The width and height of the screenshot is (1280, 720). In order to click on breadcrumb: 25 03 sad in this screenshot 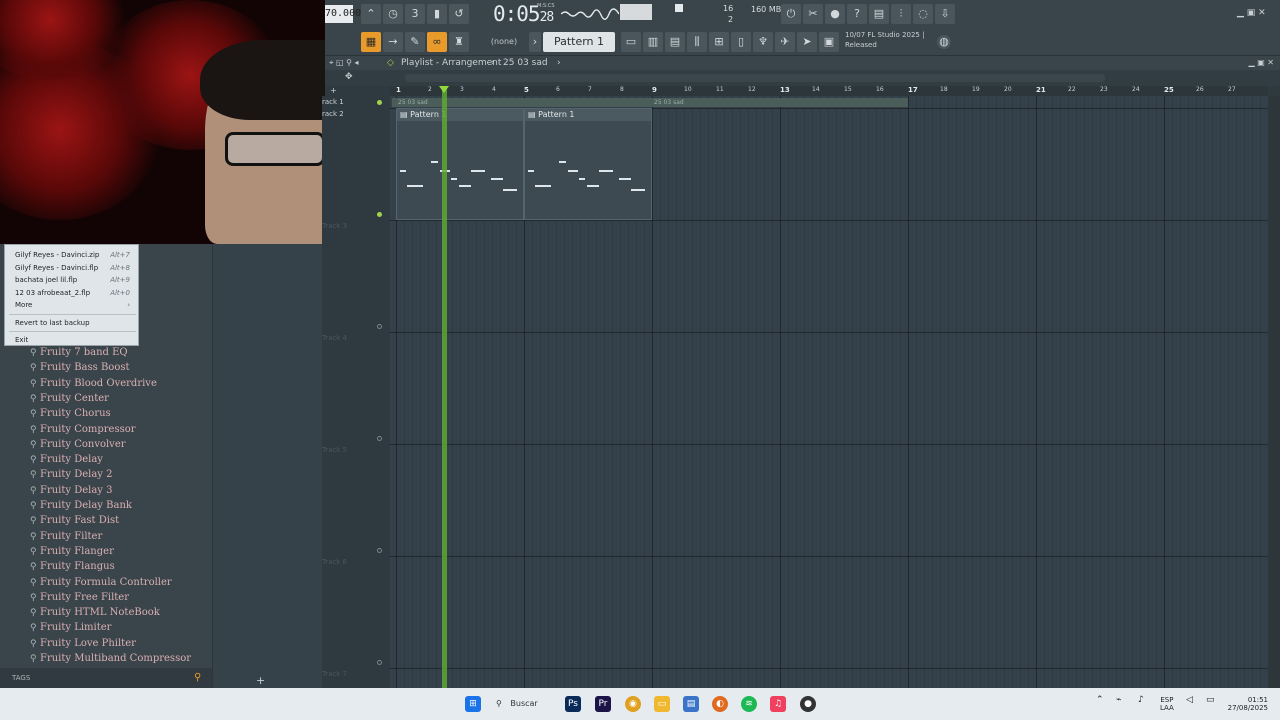, I will do `click(525, 63)`.